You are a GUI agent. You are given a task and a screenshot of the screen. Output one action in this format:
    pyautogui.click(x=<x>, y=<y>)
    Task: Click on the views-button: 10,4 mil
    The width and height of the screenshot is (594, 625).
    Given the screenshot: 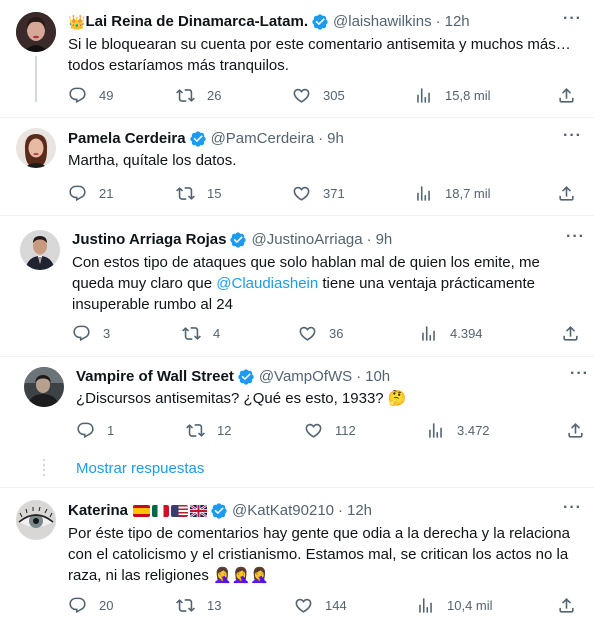 What is the action you would take?
    pyautogui.click(x=454, y=605)
    